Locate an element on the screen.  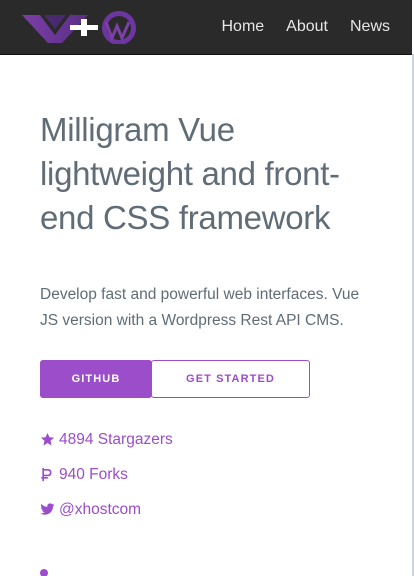
stargazers-count: 4894 Stargazers is located at coordinates (116, 439).